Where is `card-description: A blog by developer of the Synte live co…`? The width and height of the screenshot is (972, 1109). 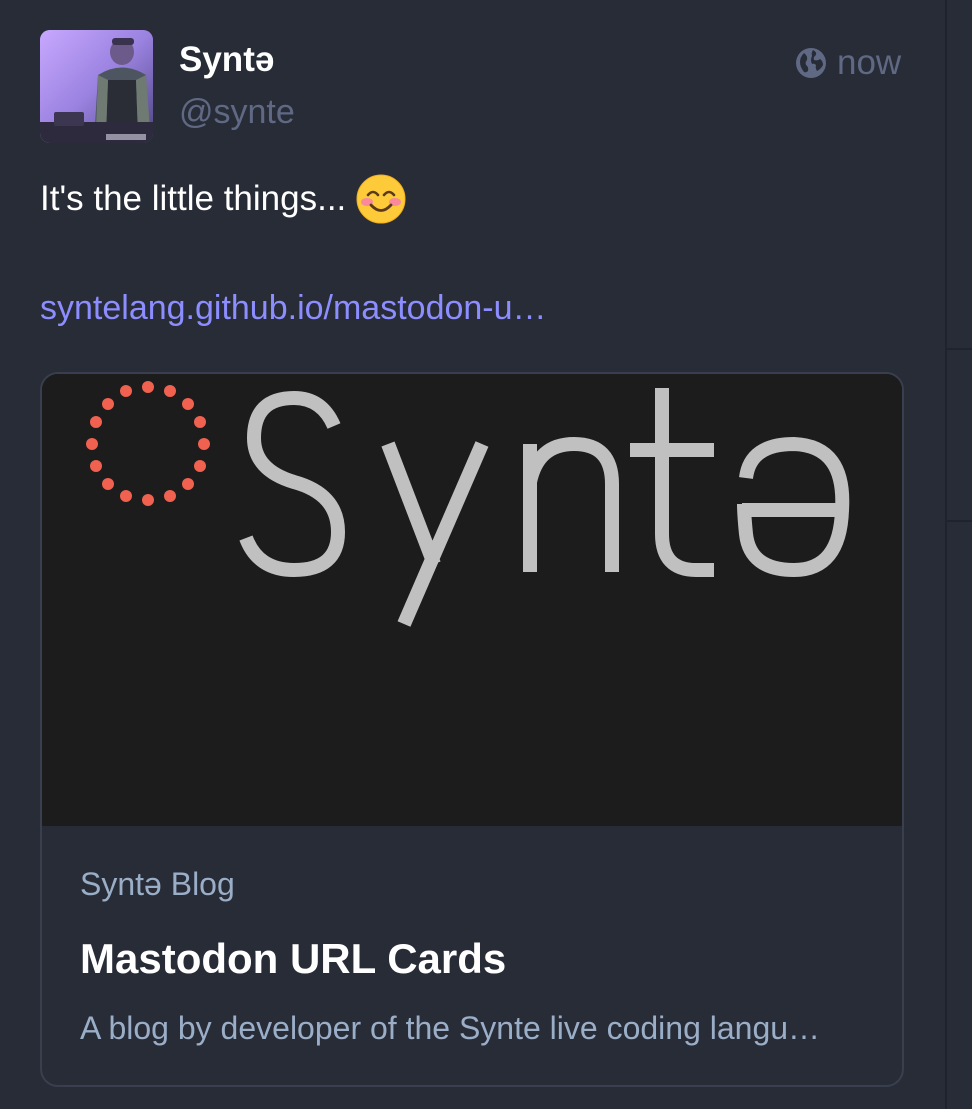 card-description: A blog by developer of the Synte live co… is located at coordinates (450, 1028).